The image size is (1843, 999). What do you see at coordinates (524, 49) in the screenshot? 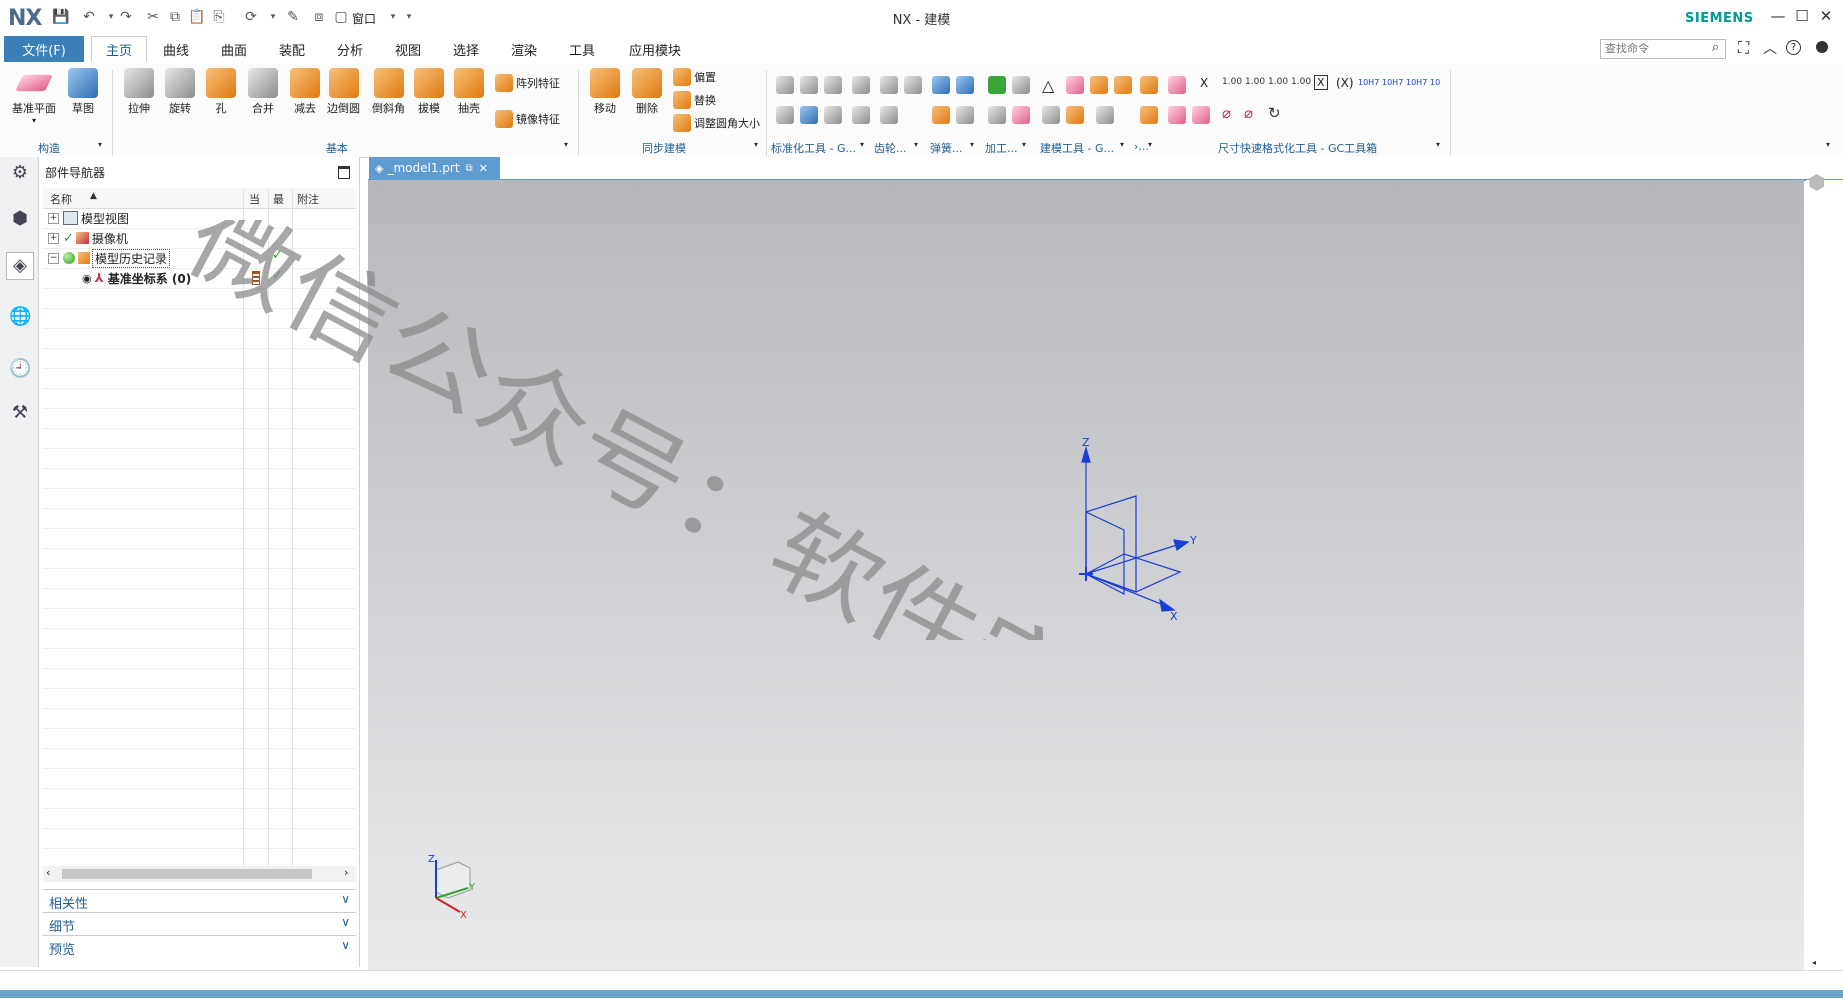
I see `tab-render: 渲染` at bounding box center [524, 49].